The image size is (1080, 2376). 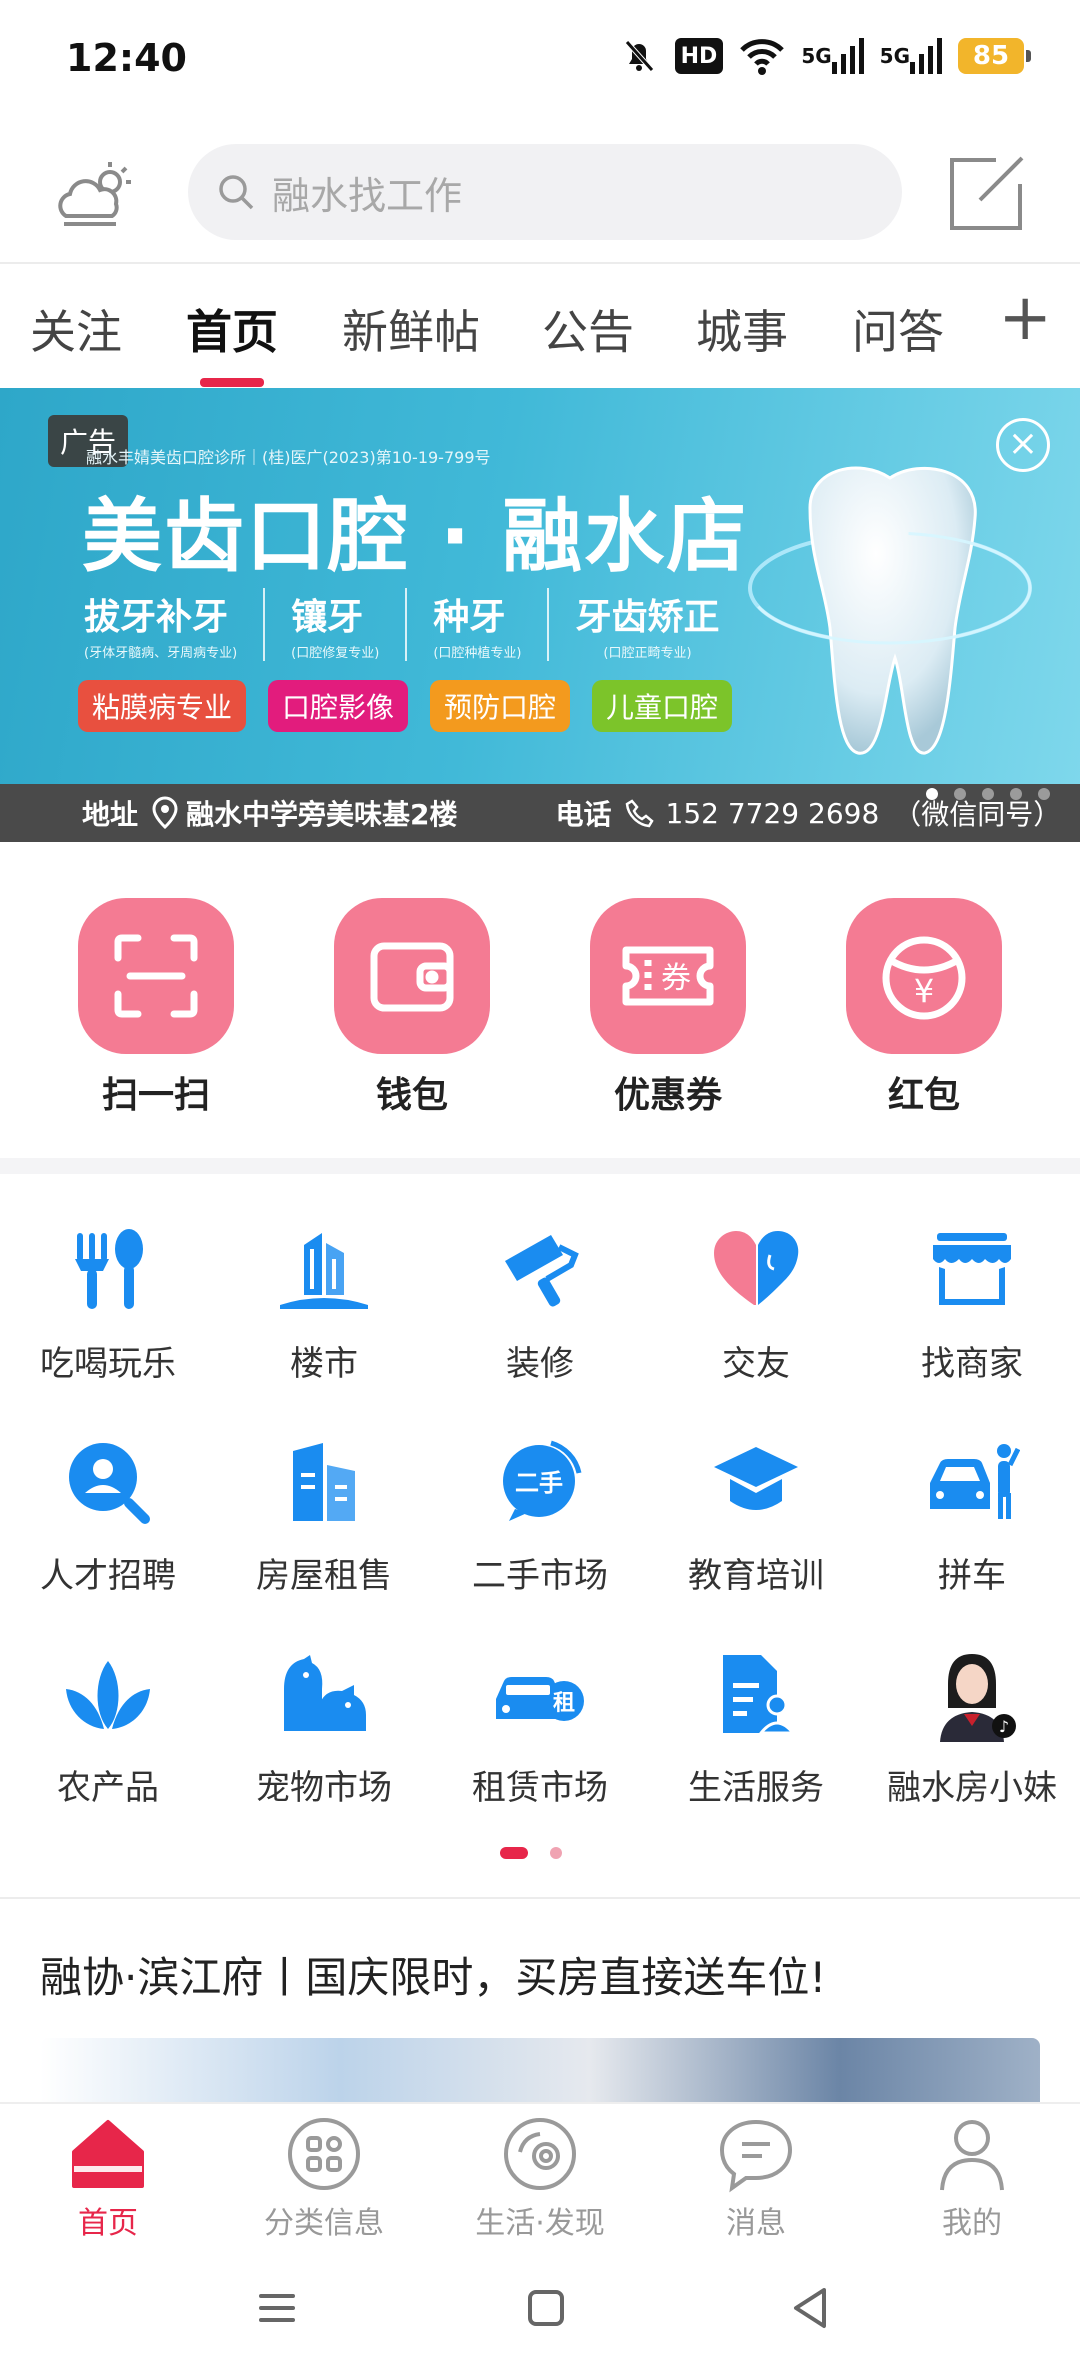 What do you see at coordinates (756, 1302) in the screenshot?
I see `category-dating: 交友` at bounding box center [756, 1302].